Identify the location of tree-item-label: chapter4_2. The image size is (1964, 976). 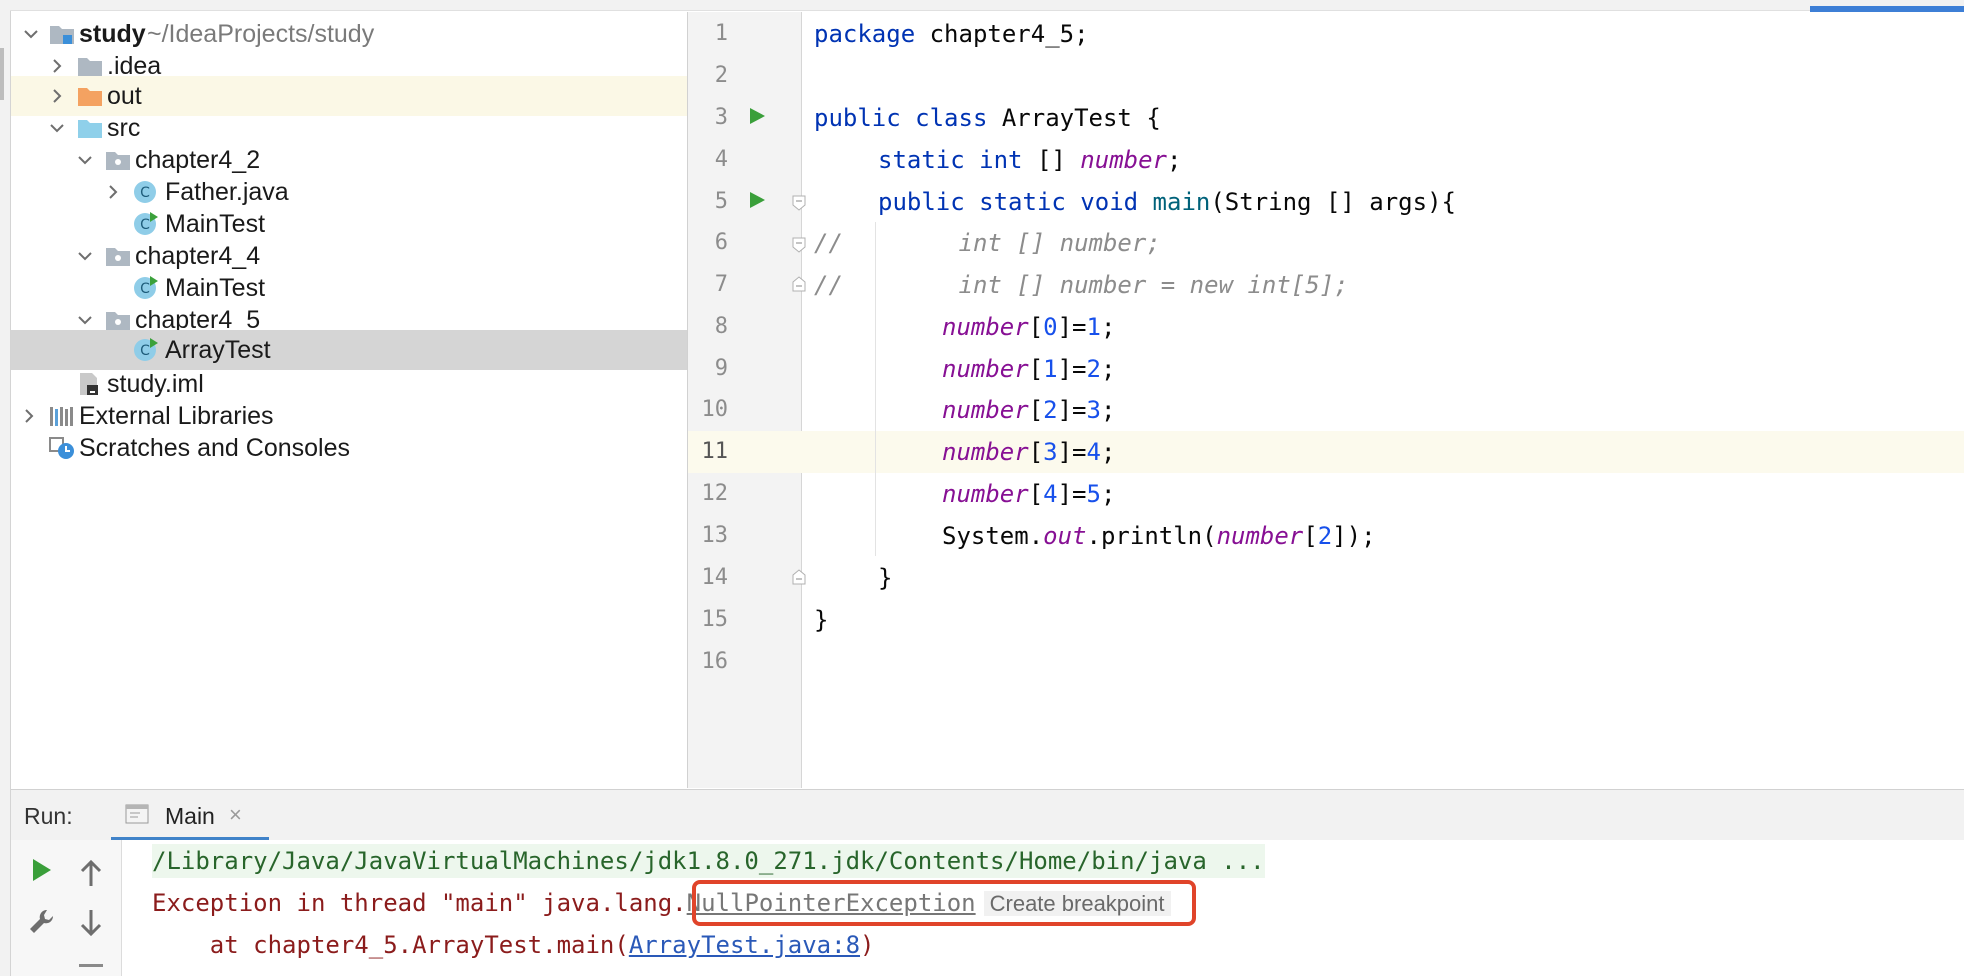
(198, 160).